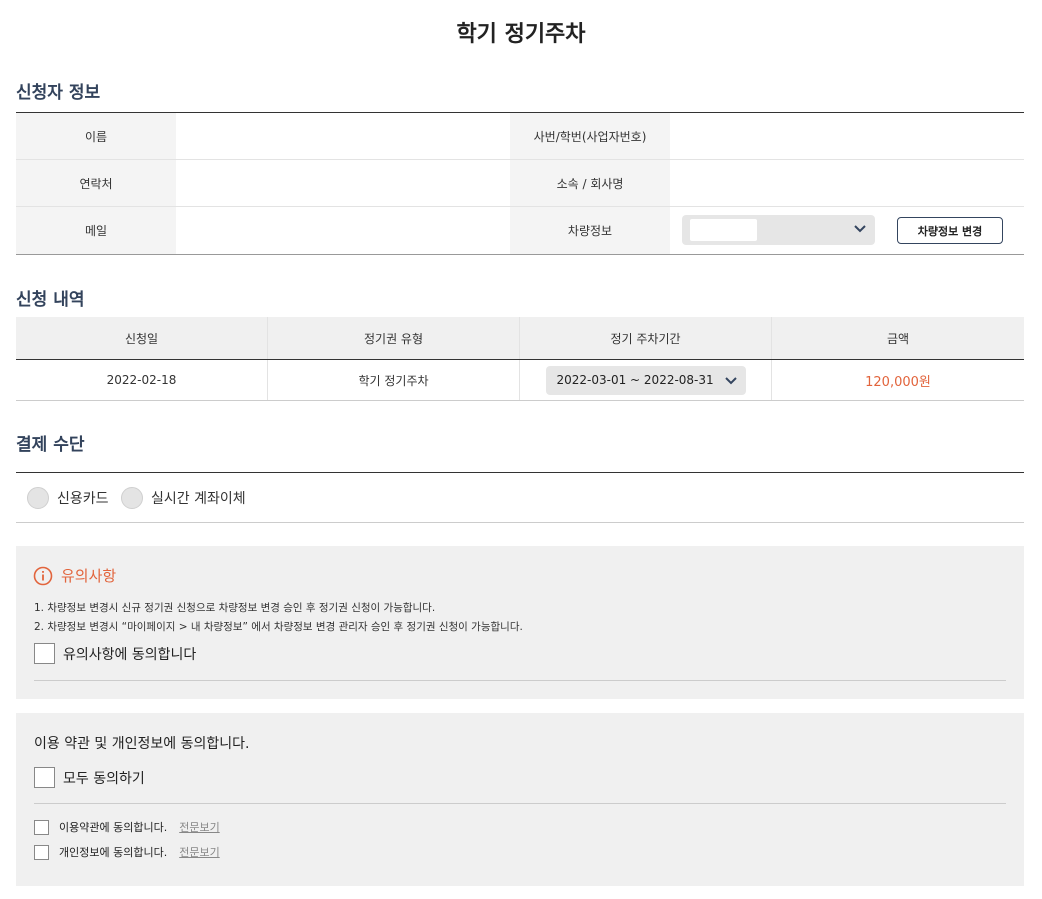 The image size is (1042, 899). I want to click on period-select-value: 2022-03-01 ~ 2022-08-31, so click(635, 380).